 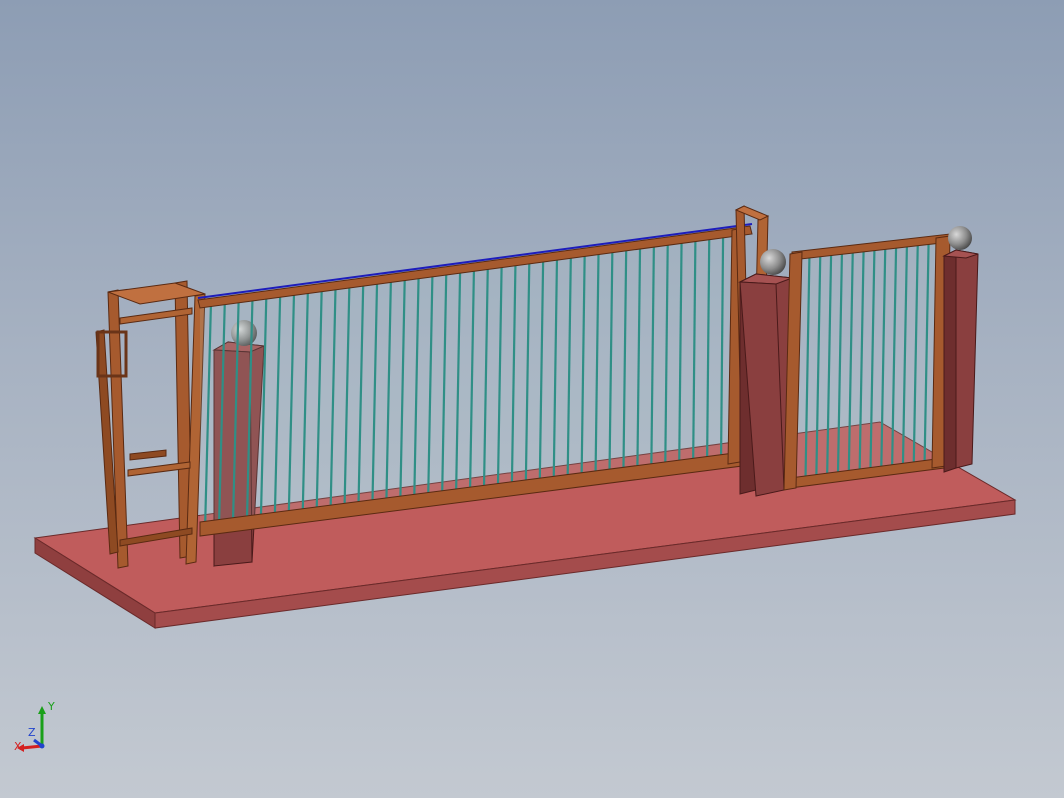 I want to click on x-axis-arrow, so click(x=32, y=747).